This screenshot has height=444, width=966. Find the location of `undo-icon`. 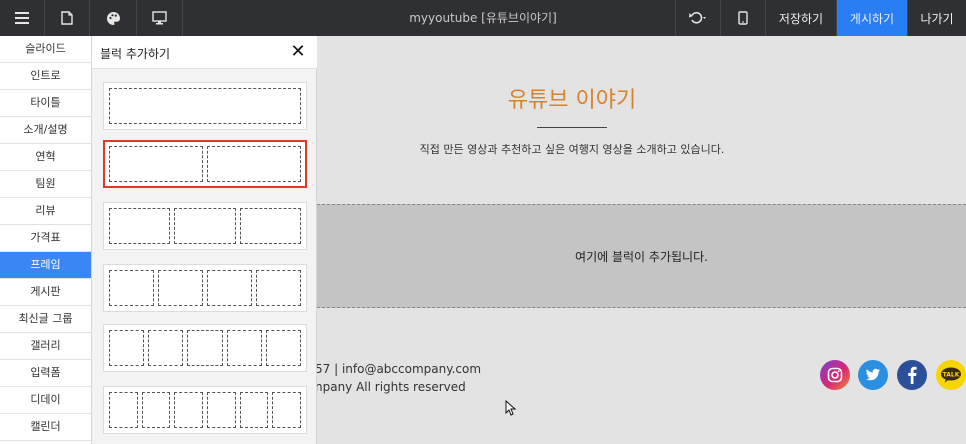

undo-icon is located at coordinates (697, 17).